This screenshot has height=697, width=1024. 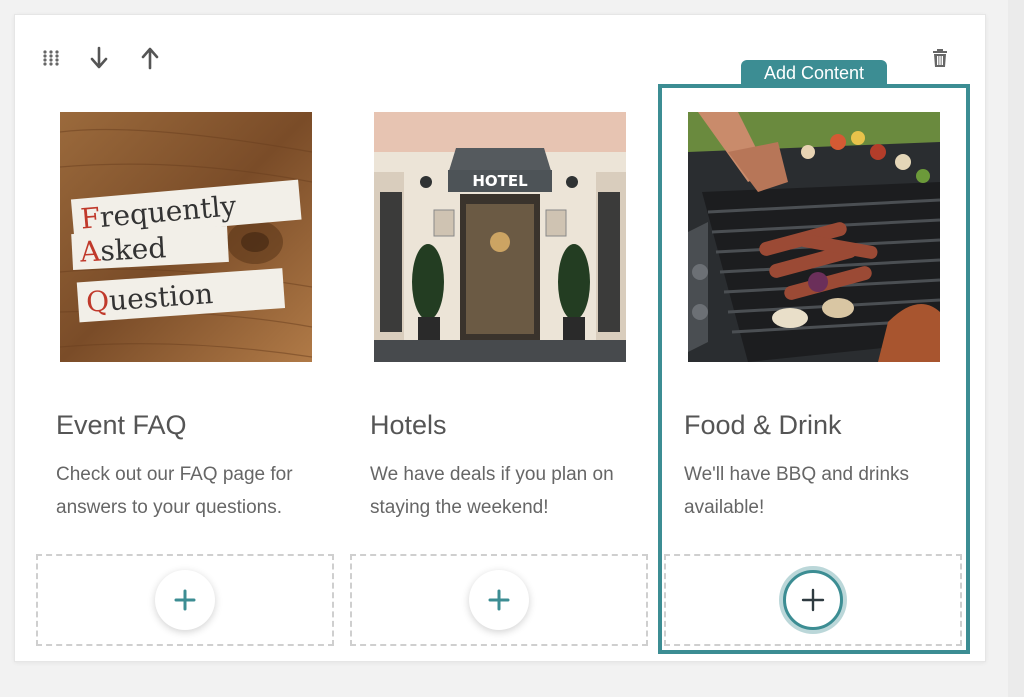 I want to click on faq-word-initial-3: Q, so click(x=97, y=301).